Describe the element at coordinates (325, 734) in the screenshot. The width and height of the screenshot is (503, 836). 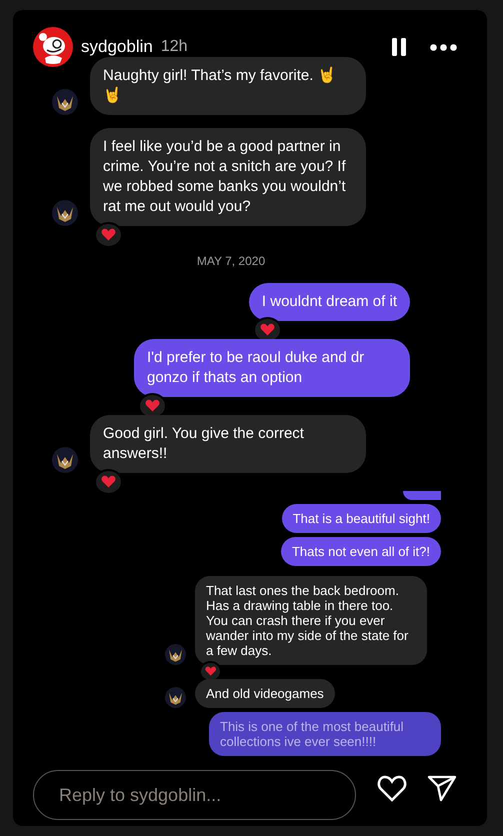
I see `message-bubble: This is one of the most beautiful collections ive ever seen!!!!` at that location.